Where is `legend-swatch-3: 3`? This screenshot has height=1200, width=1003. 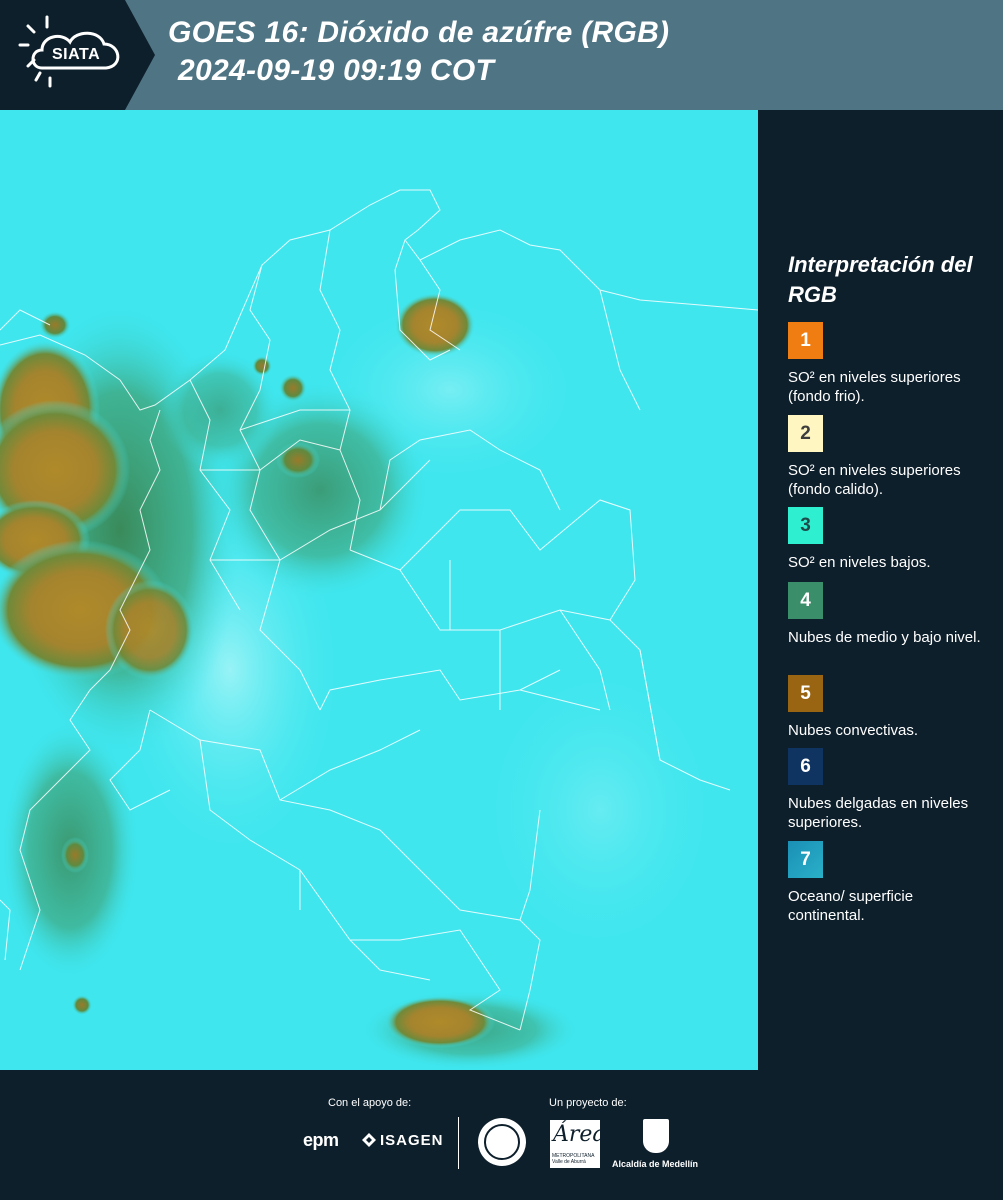 legend-swatch-3: 3 is located at coordinates (805, 525).